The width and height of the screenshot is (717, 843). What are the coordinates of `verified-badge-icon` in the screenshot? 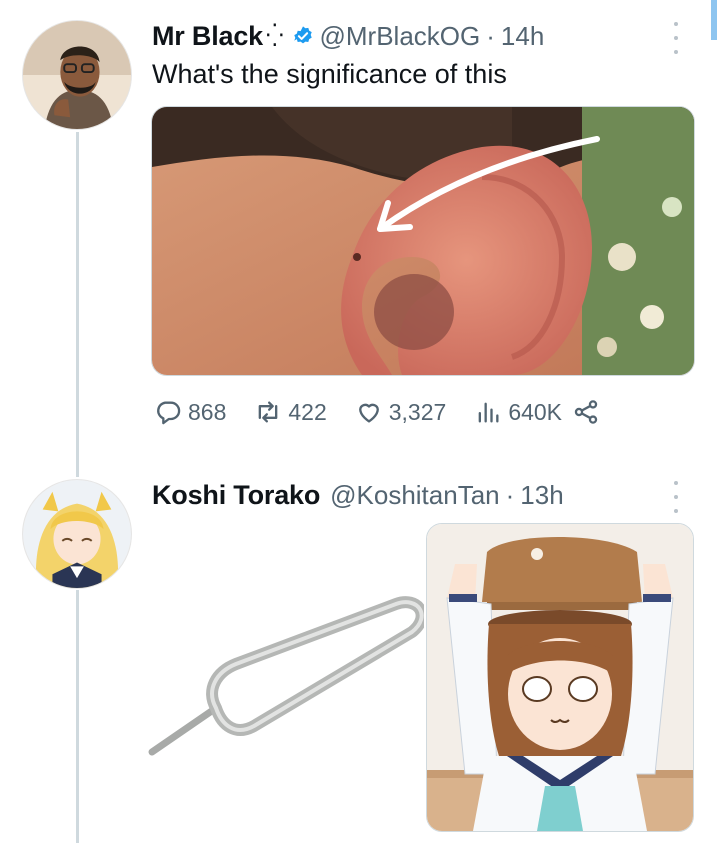 It's located at (303, 36).